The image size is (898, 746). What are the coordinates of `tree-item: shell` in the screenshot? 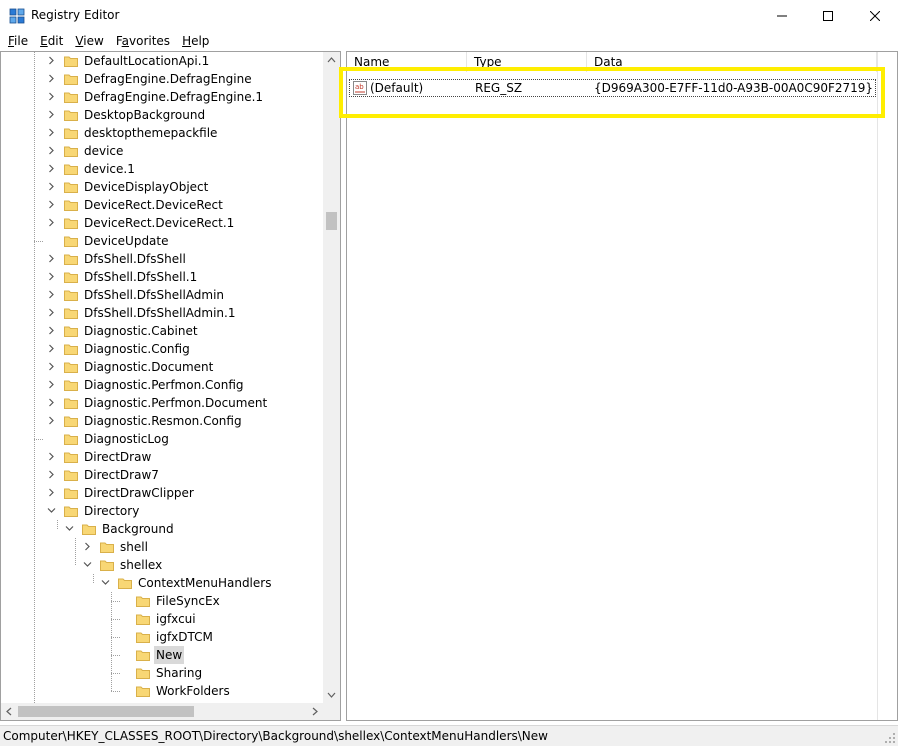 It's located at (162, 547).